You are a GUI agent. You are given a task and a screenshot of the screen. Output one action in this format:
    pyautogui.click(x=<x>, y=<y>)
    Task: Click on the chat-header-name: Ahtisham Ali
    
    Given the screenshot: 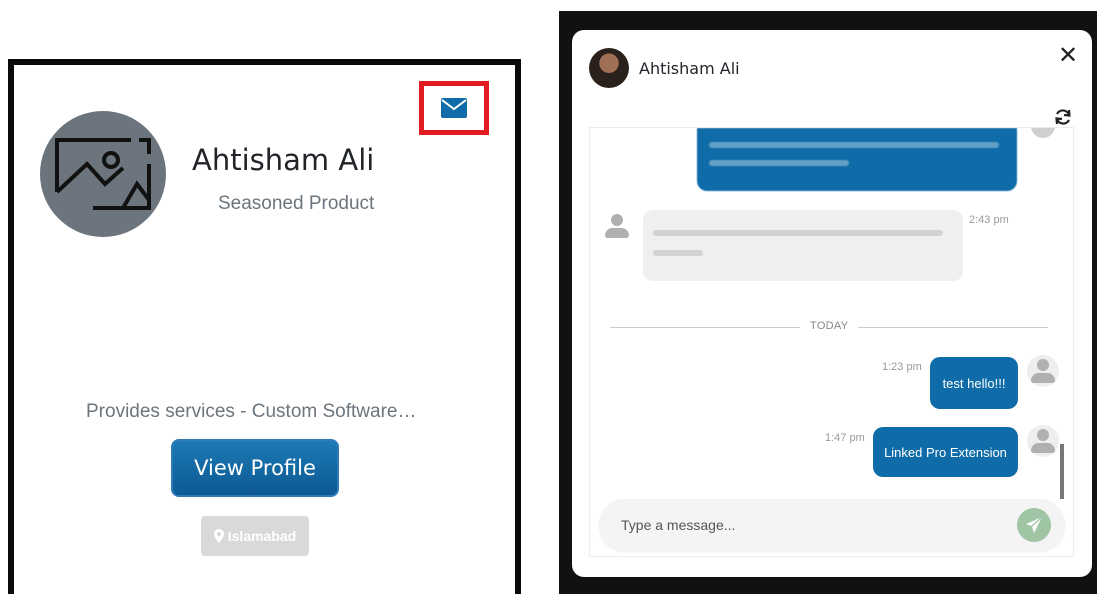 What is the action you would take?
    pyautogui.click(x=689, y=68)
    